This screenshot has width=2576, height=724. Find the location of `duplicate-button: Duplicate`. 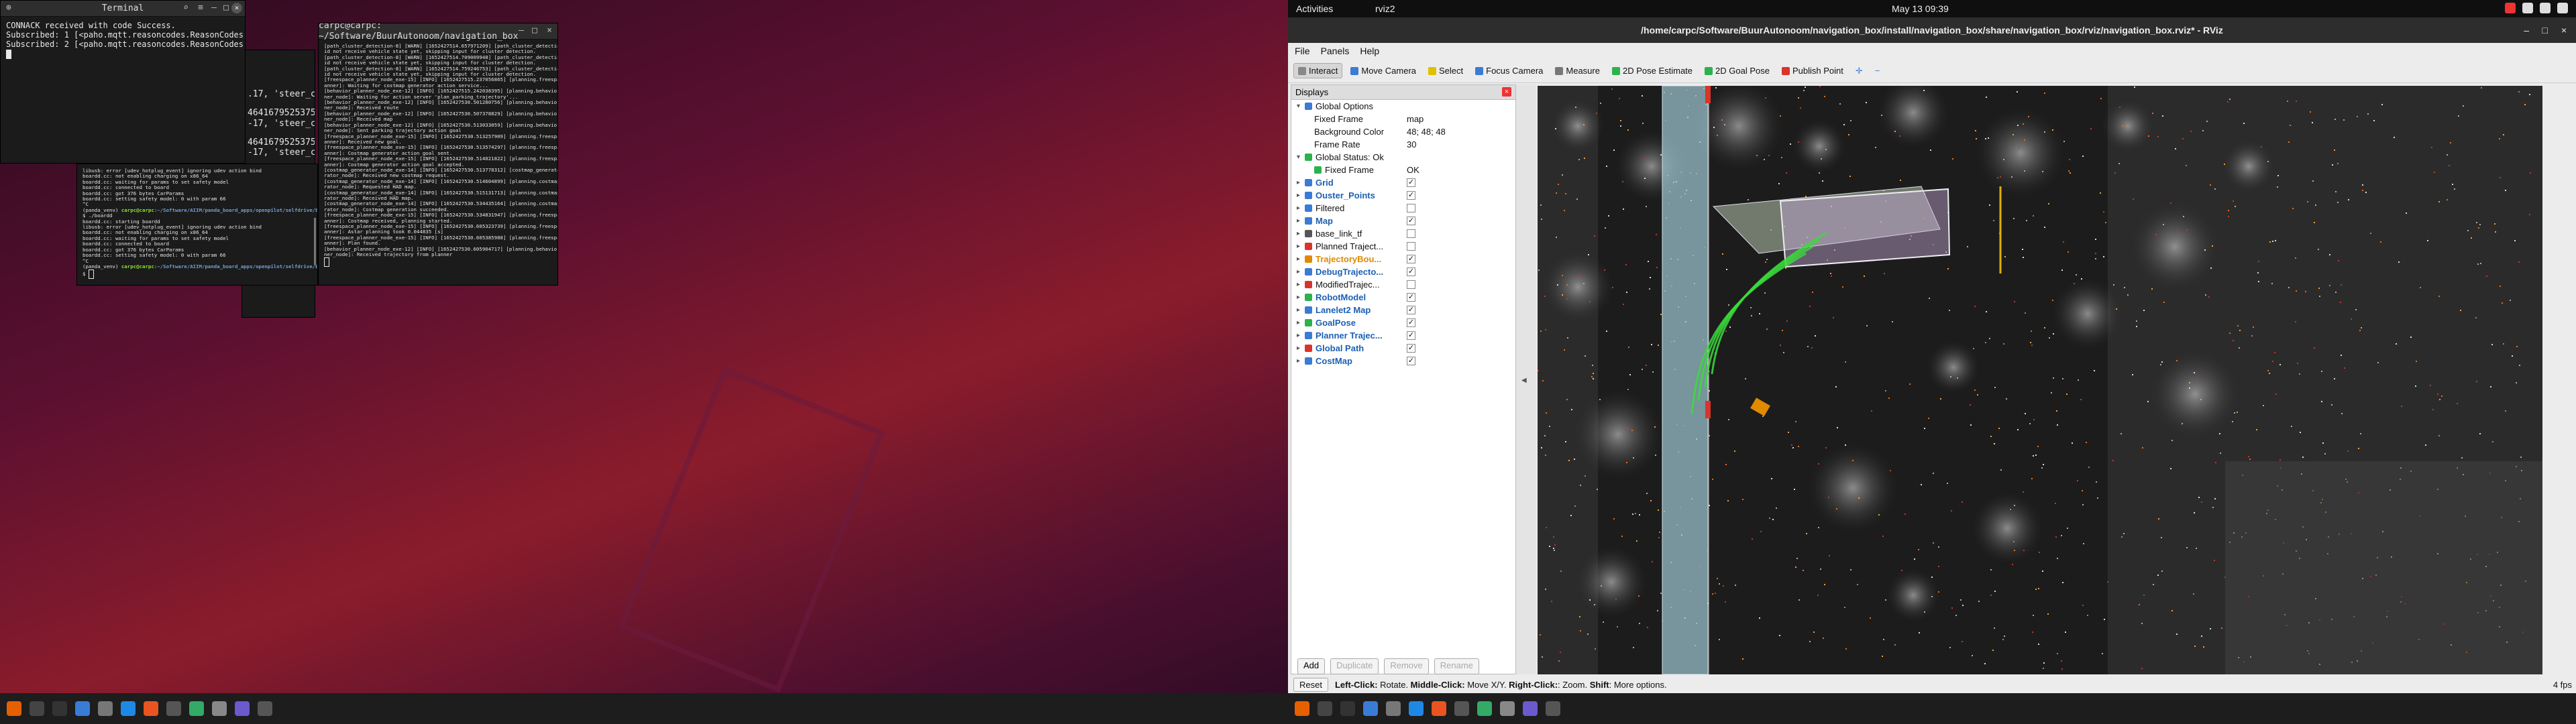

duplicate-button: Duplicate is located at coordinates (1354, 666).